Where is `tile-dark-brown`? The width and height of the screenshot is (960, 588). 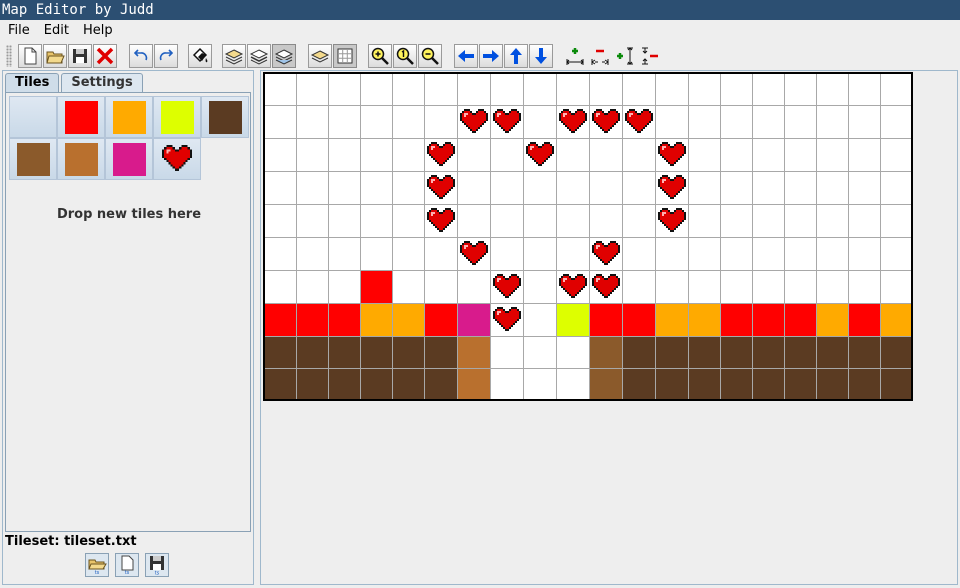
tile-dark-brown is located at coordinates (225, 117).